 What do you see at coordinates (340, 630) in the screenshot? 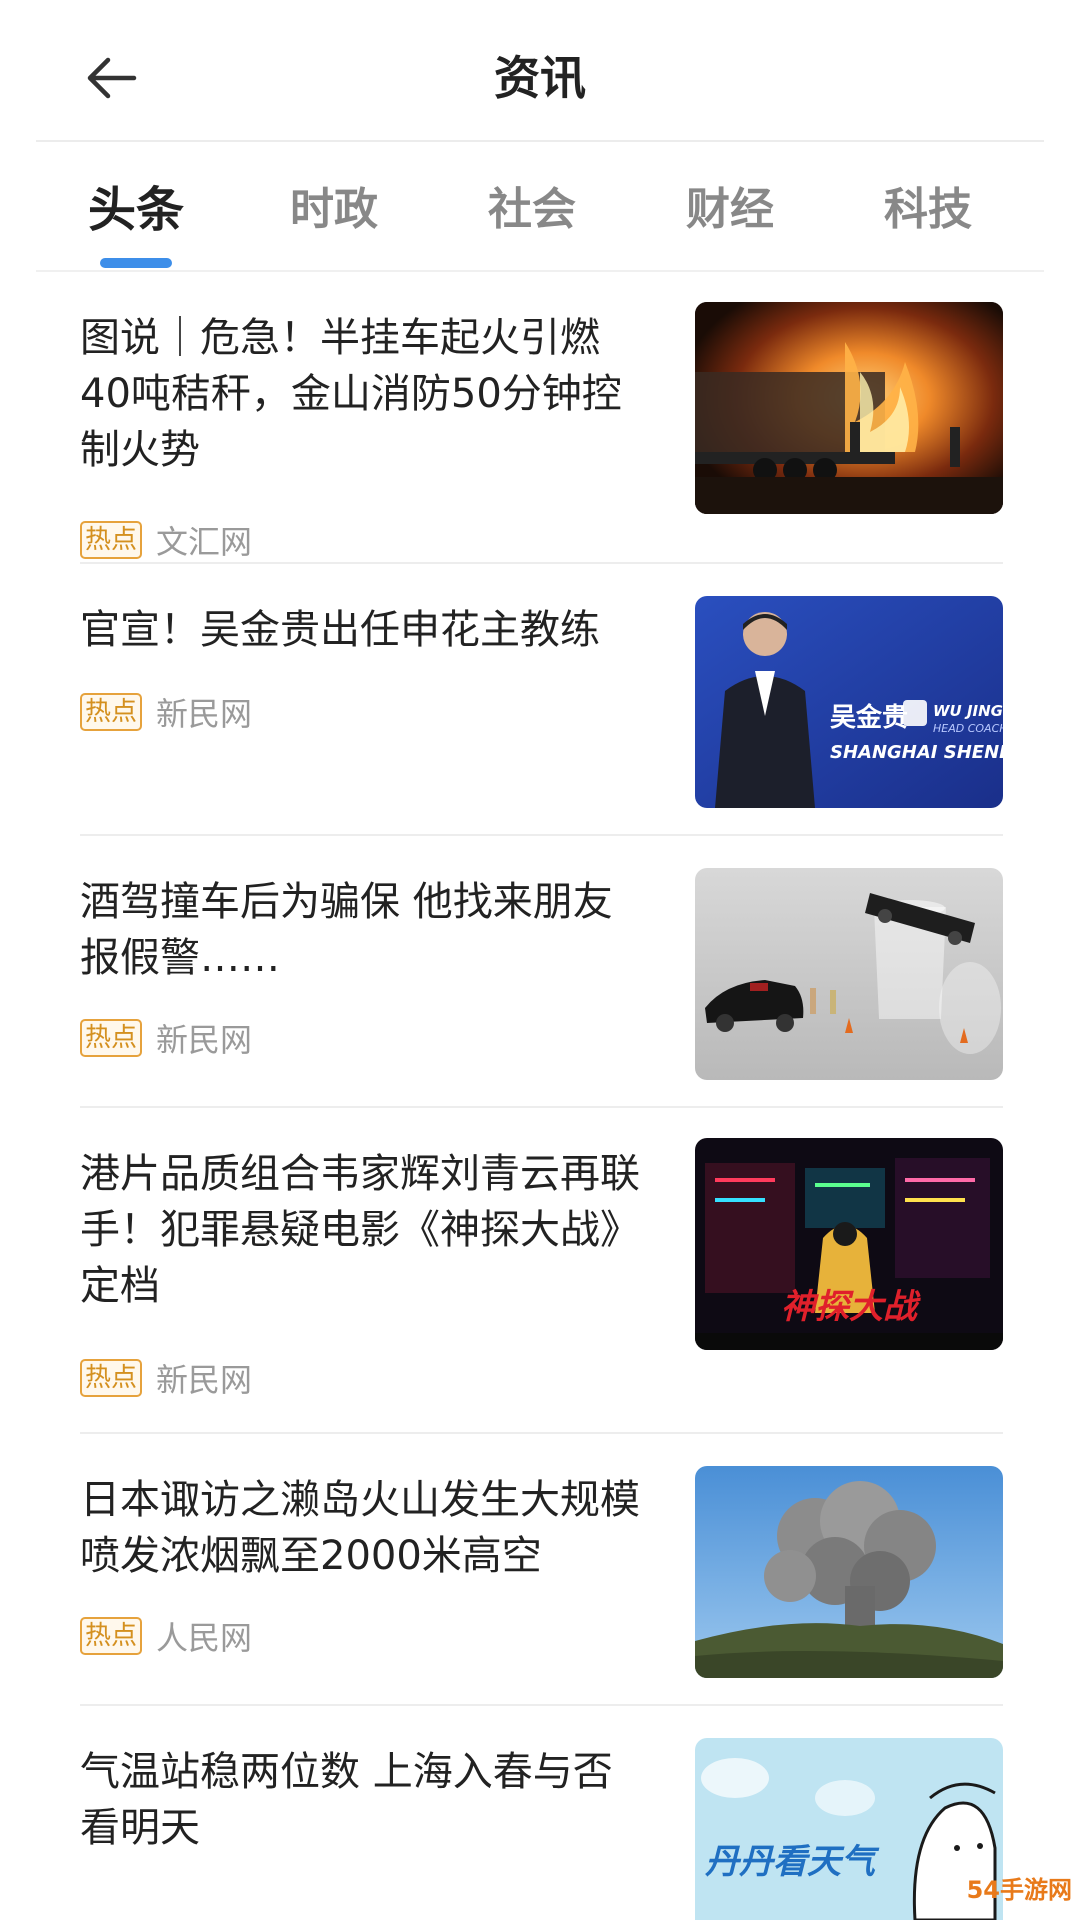
I see `news-title: 官宣！吴金贵出任申花主教练` at bounding box center [340, 630].